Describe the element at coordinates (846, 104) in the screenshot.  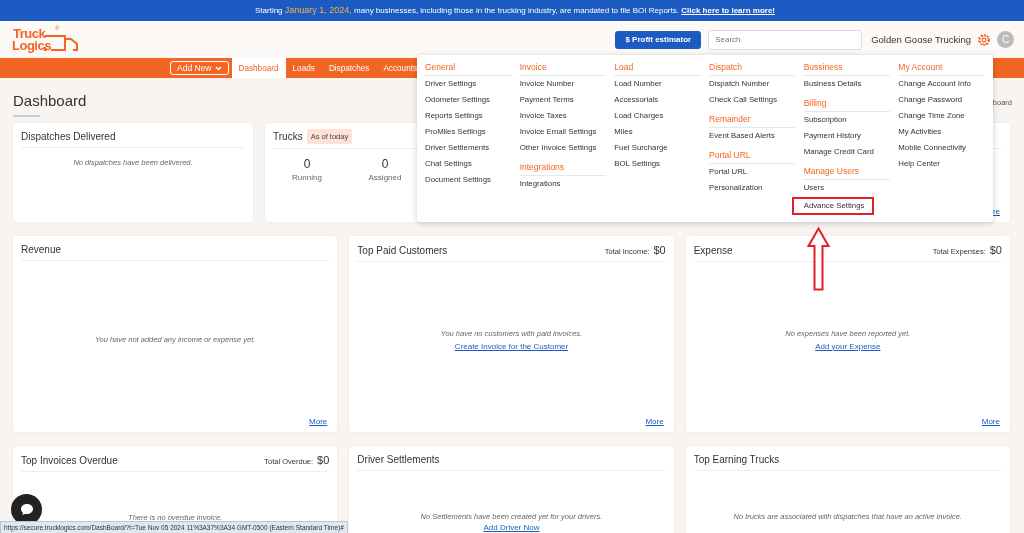
I see `menu-section-title: Billing` at that location.